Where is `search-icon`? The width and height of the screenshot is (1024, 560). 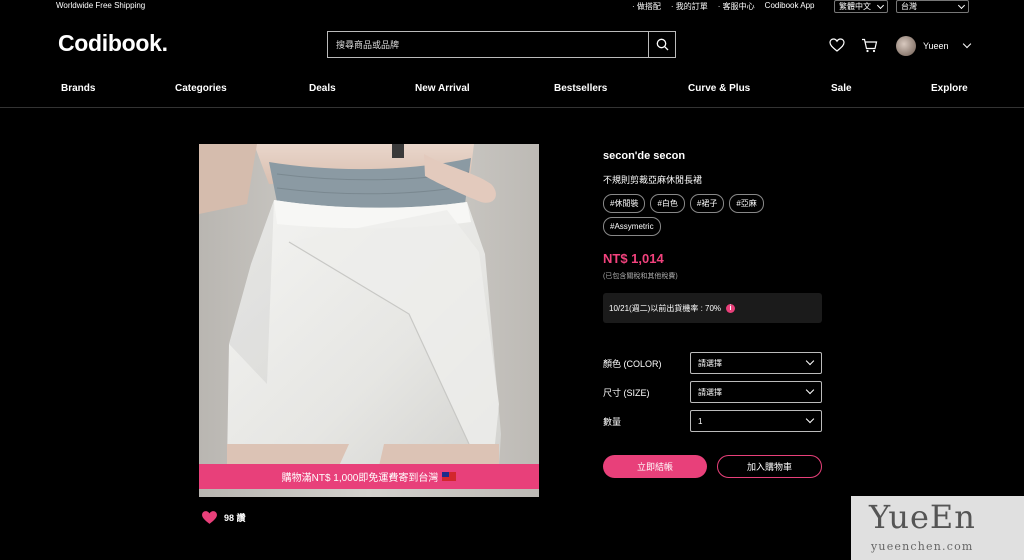 search-icon is located at coordinates (662, 44).